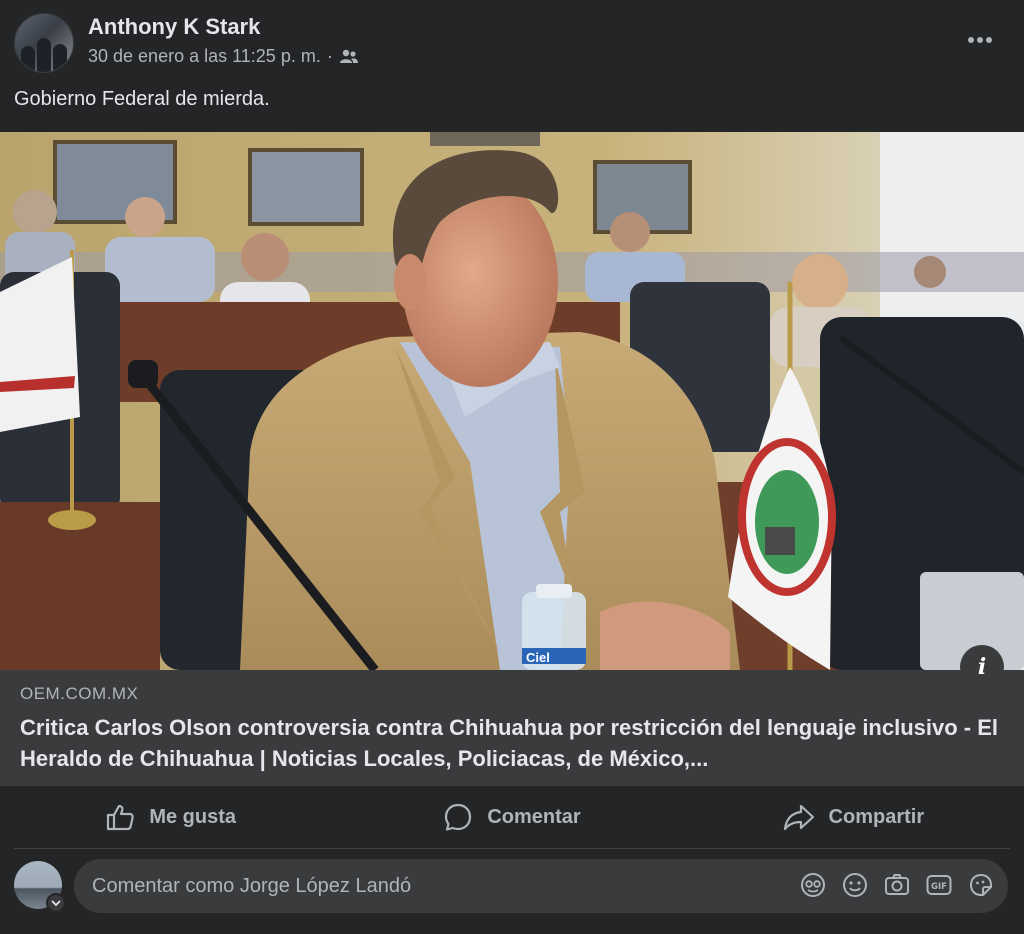 This screenshot has width=1024, height=934. Describe the element at coordinates (982, 667) in the screenshot. I see `info-icon: i` at that location.